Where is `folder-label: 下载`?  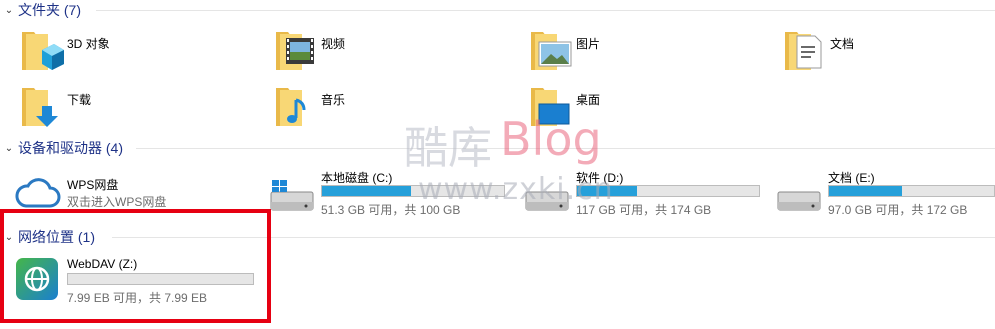
folder-label: 下载 is located at coordinates (79, 100).